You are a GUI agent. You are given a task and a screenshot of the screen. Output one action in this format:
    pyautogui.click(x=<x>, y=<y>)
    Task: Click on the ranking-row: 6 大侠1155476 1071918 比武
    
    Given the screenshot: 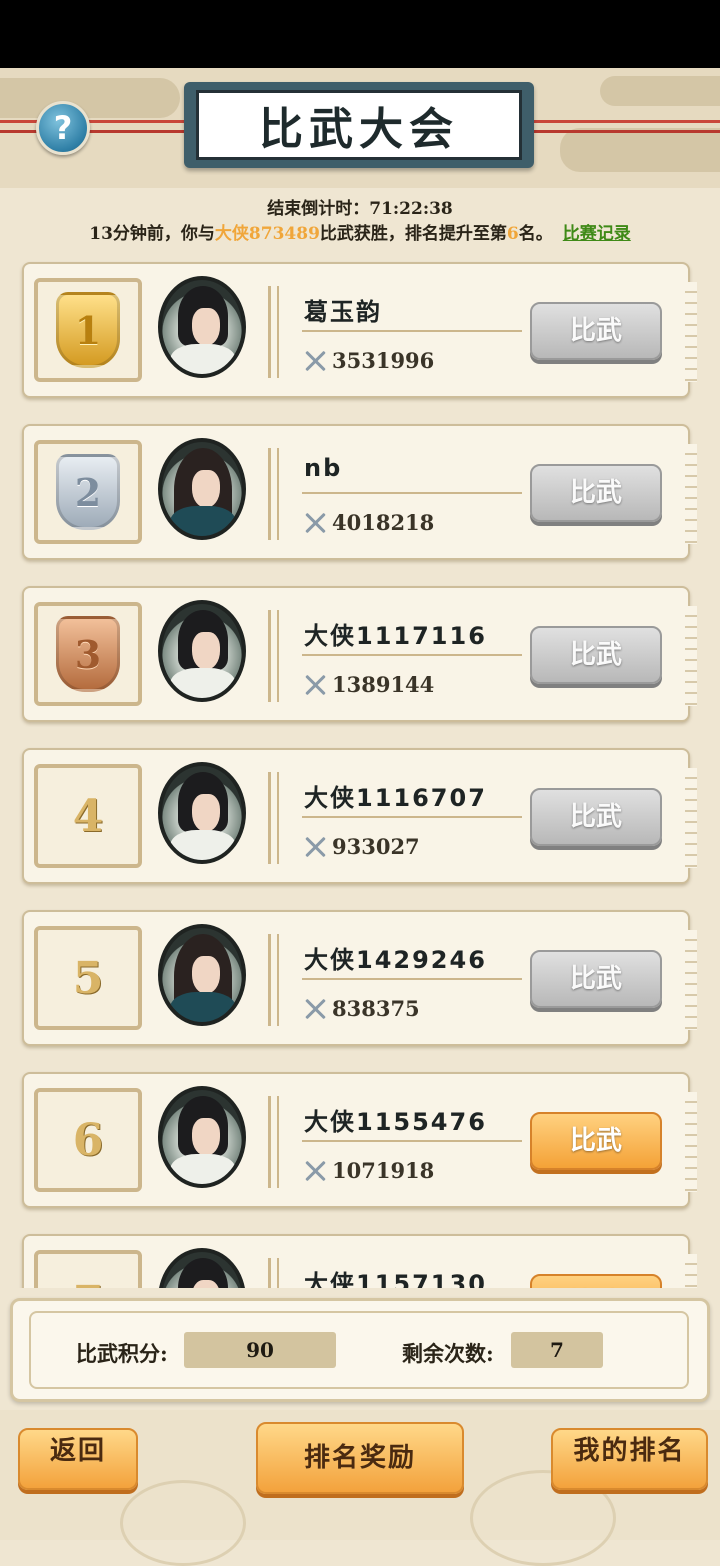 What is the action you would take?
    pyautogui.click(x=359, y=1140)
    